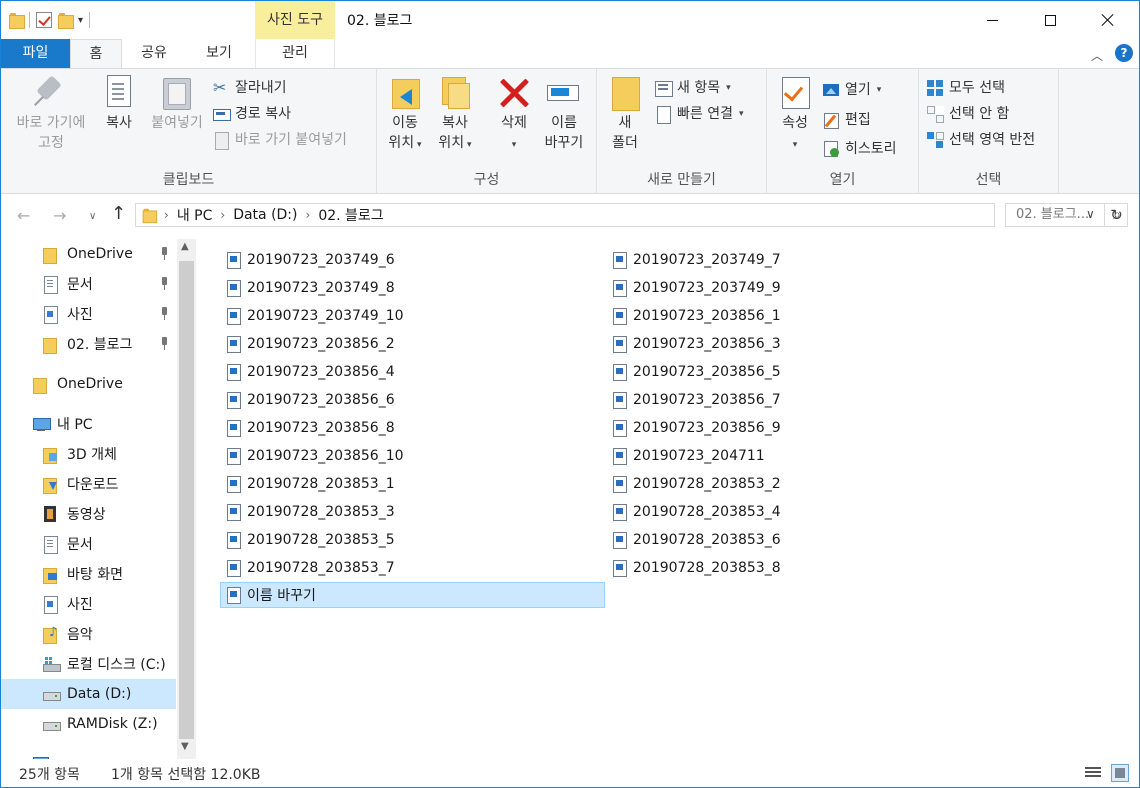  I want to click on list-item: 20190723_203856_4, so click(413, 372).